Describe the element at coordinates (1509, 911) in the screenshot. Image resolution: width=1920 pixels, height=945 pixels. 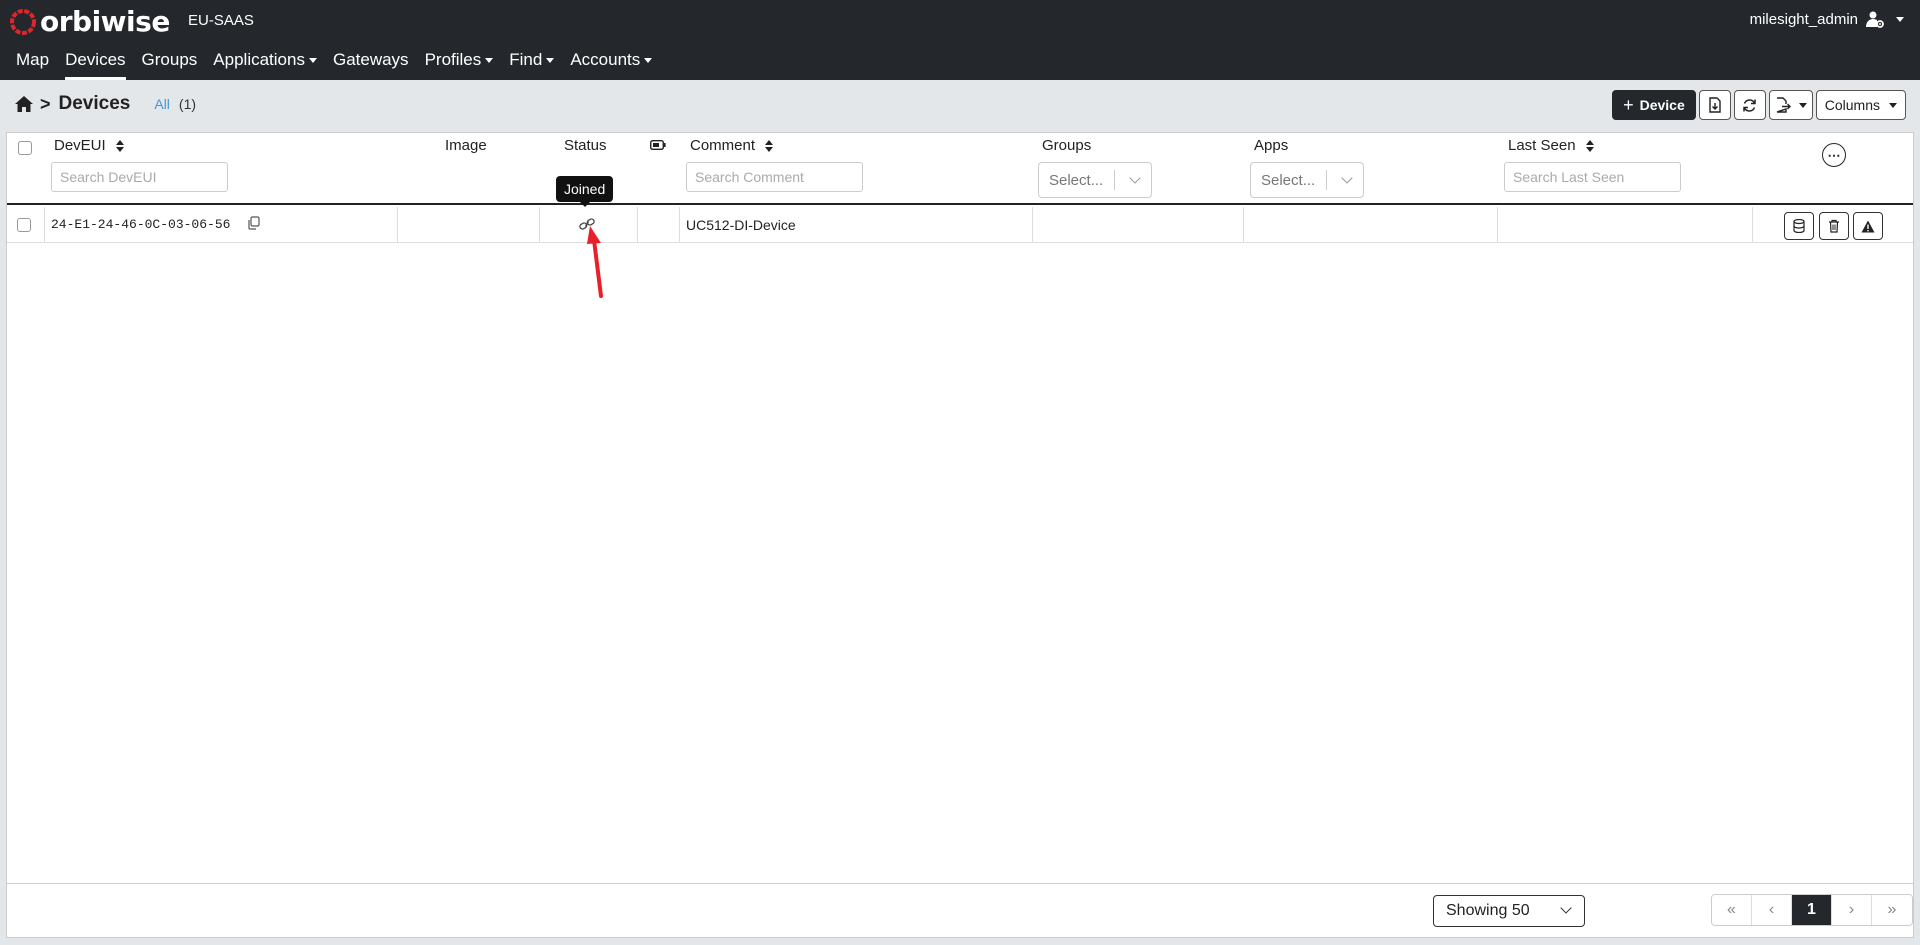
I see `page-size-select: Showing 50` at that location.